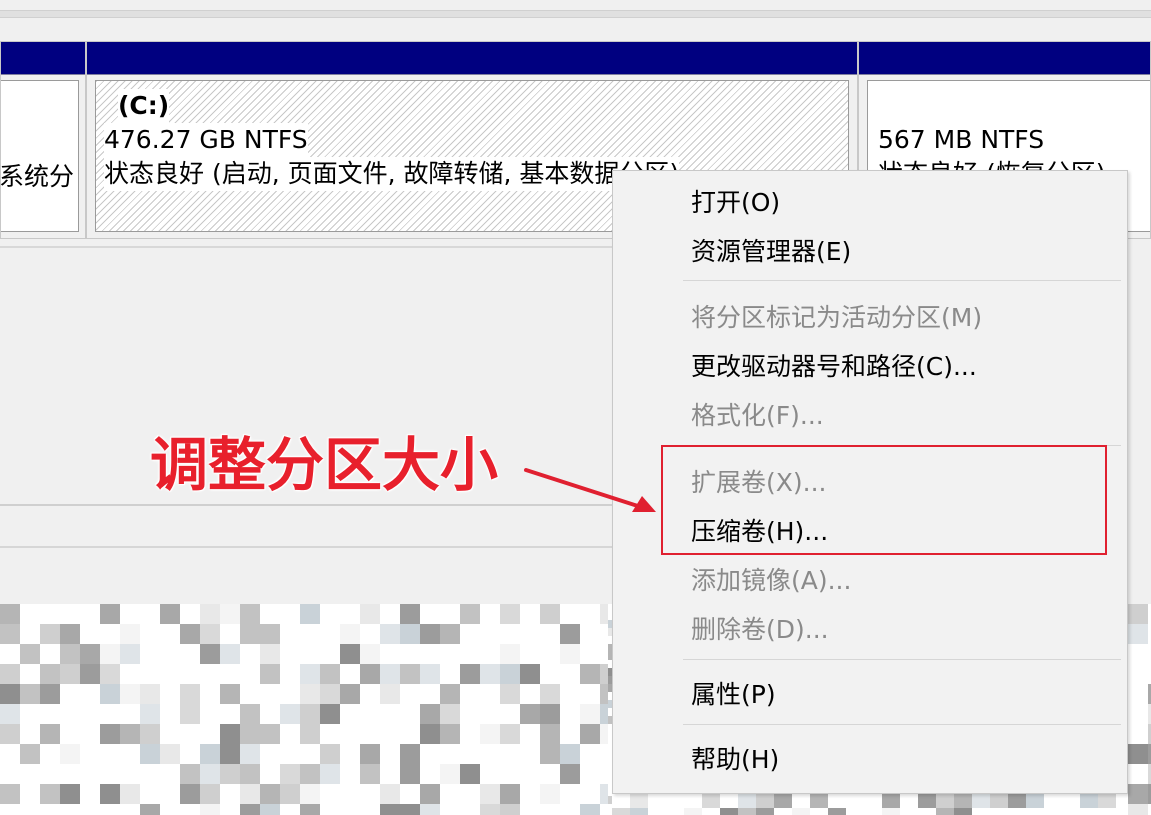 Image resolution: width=1151 pixels, height=815 pixels. I want to click on menu-separator, so click(902, 659).